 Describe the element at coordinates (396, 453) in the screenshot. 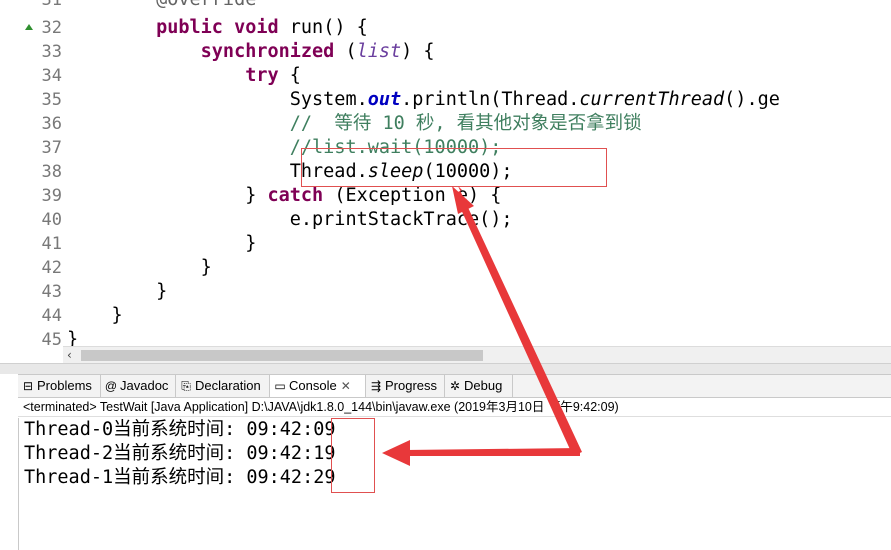

I see `arrow-head-left` at that location.